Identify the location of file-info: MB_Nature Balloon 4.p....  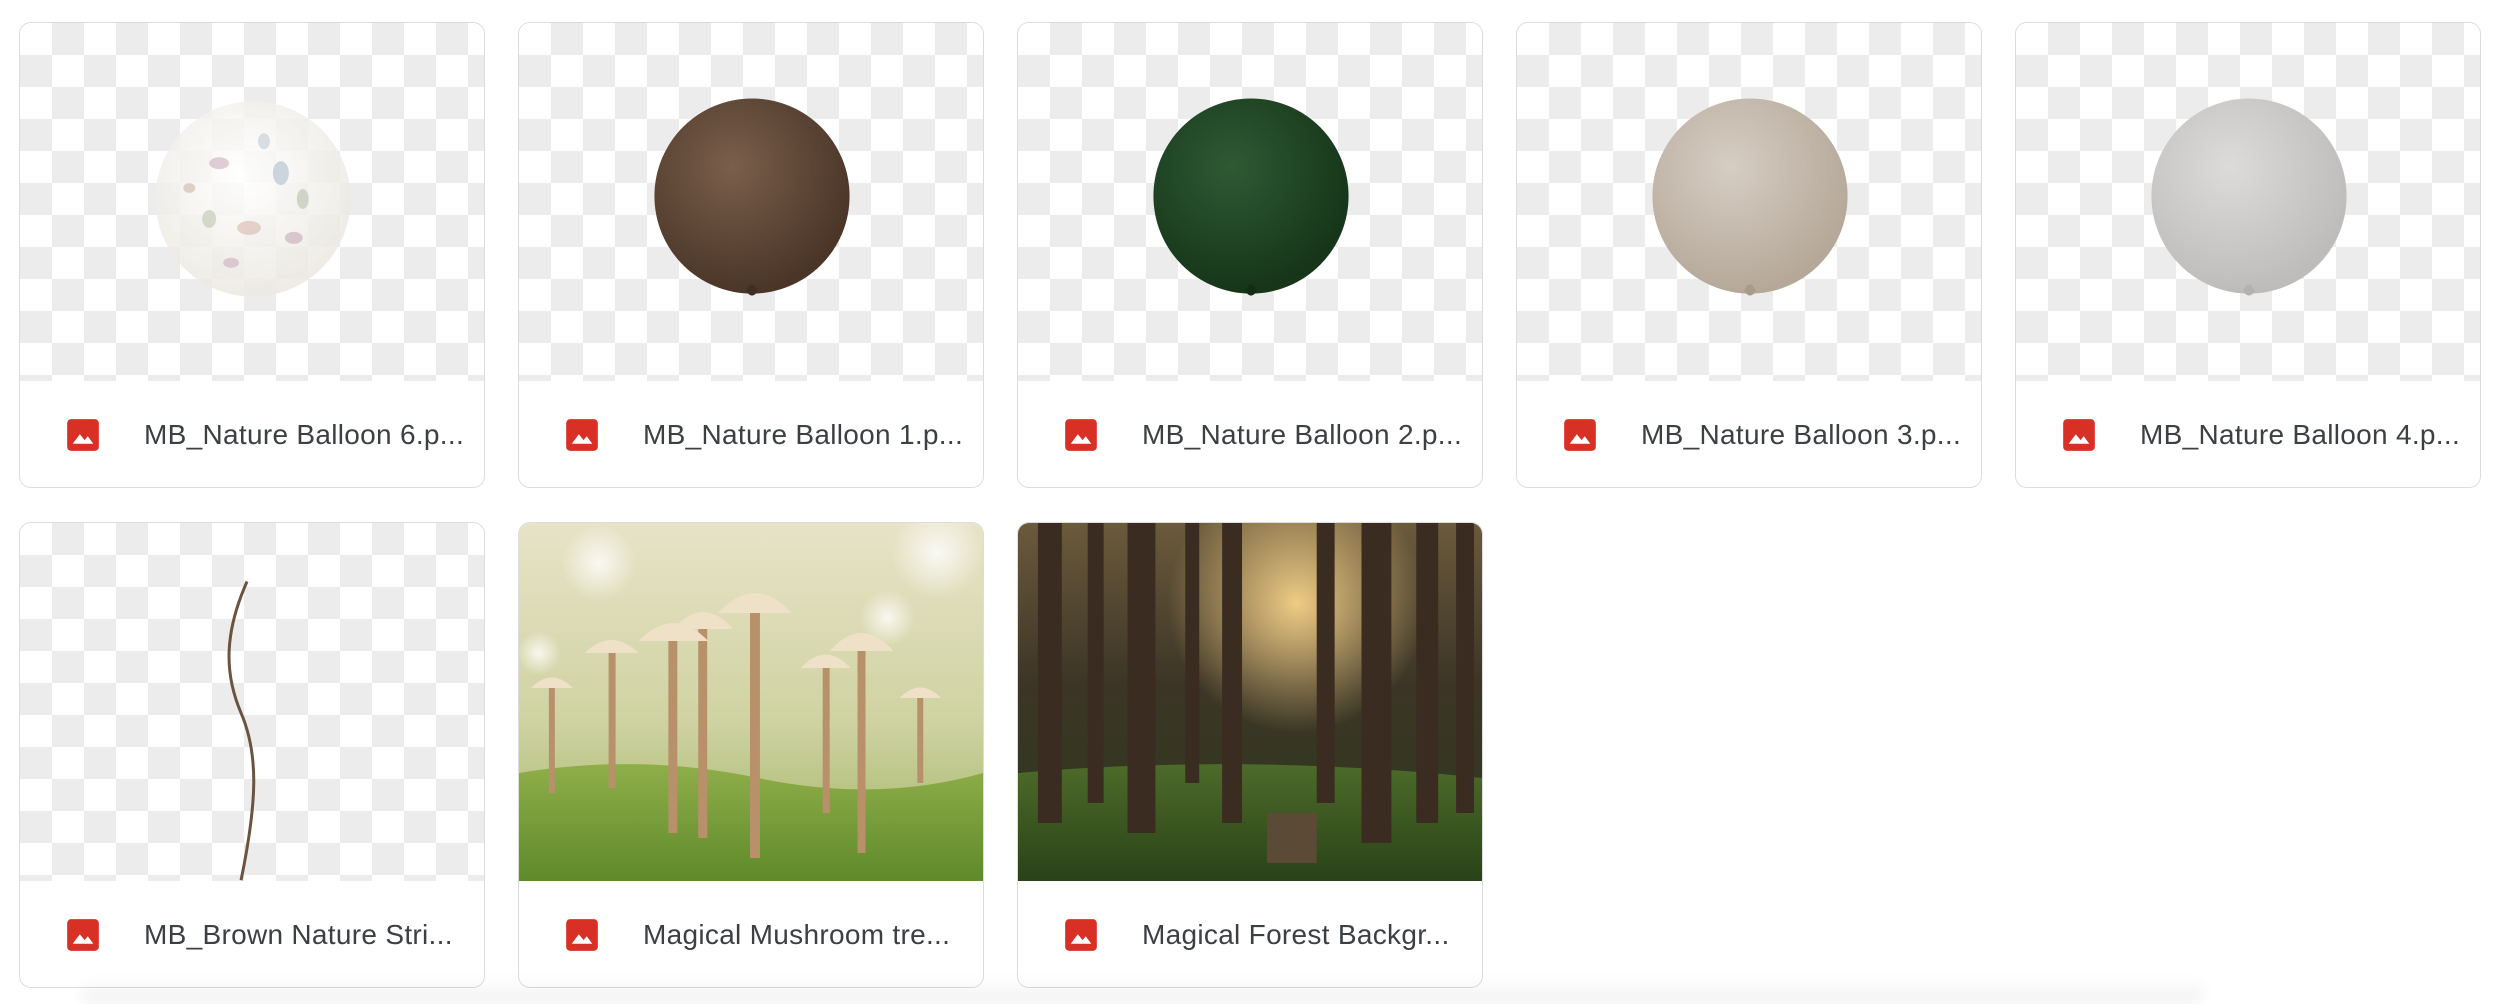
(2248, 434).